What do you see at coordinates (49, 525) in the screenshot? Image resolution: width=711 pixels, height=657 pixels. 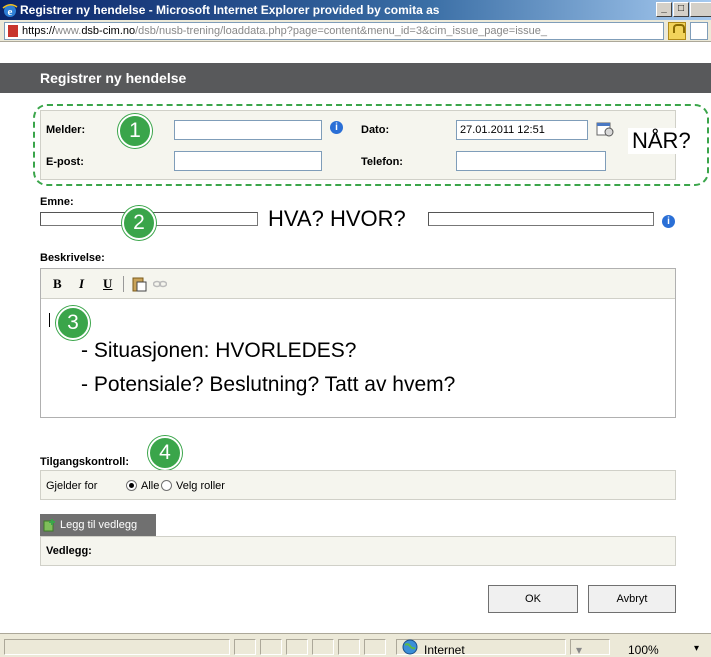 I see `add-attachment-icon` at bounding box center [49, 525].